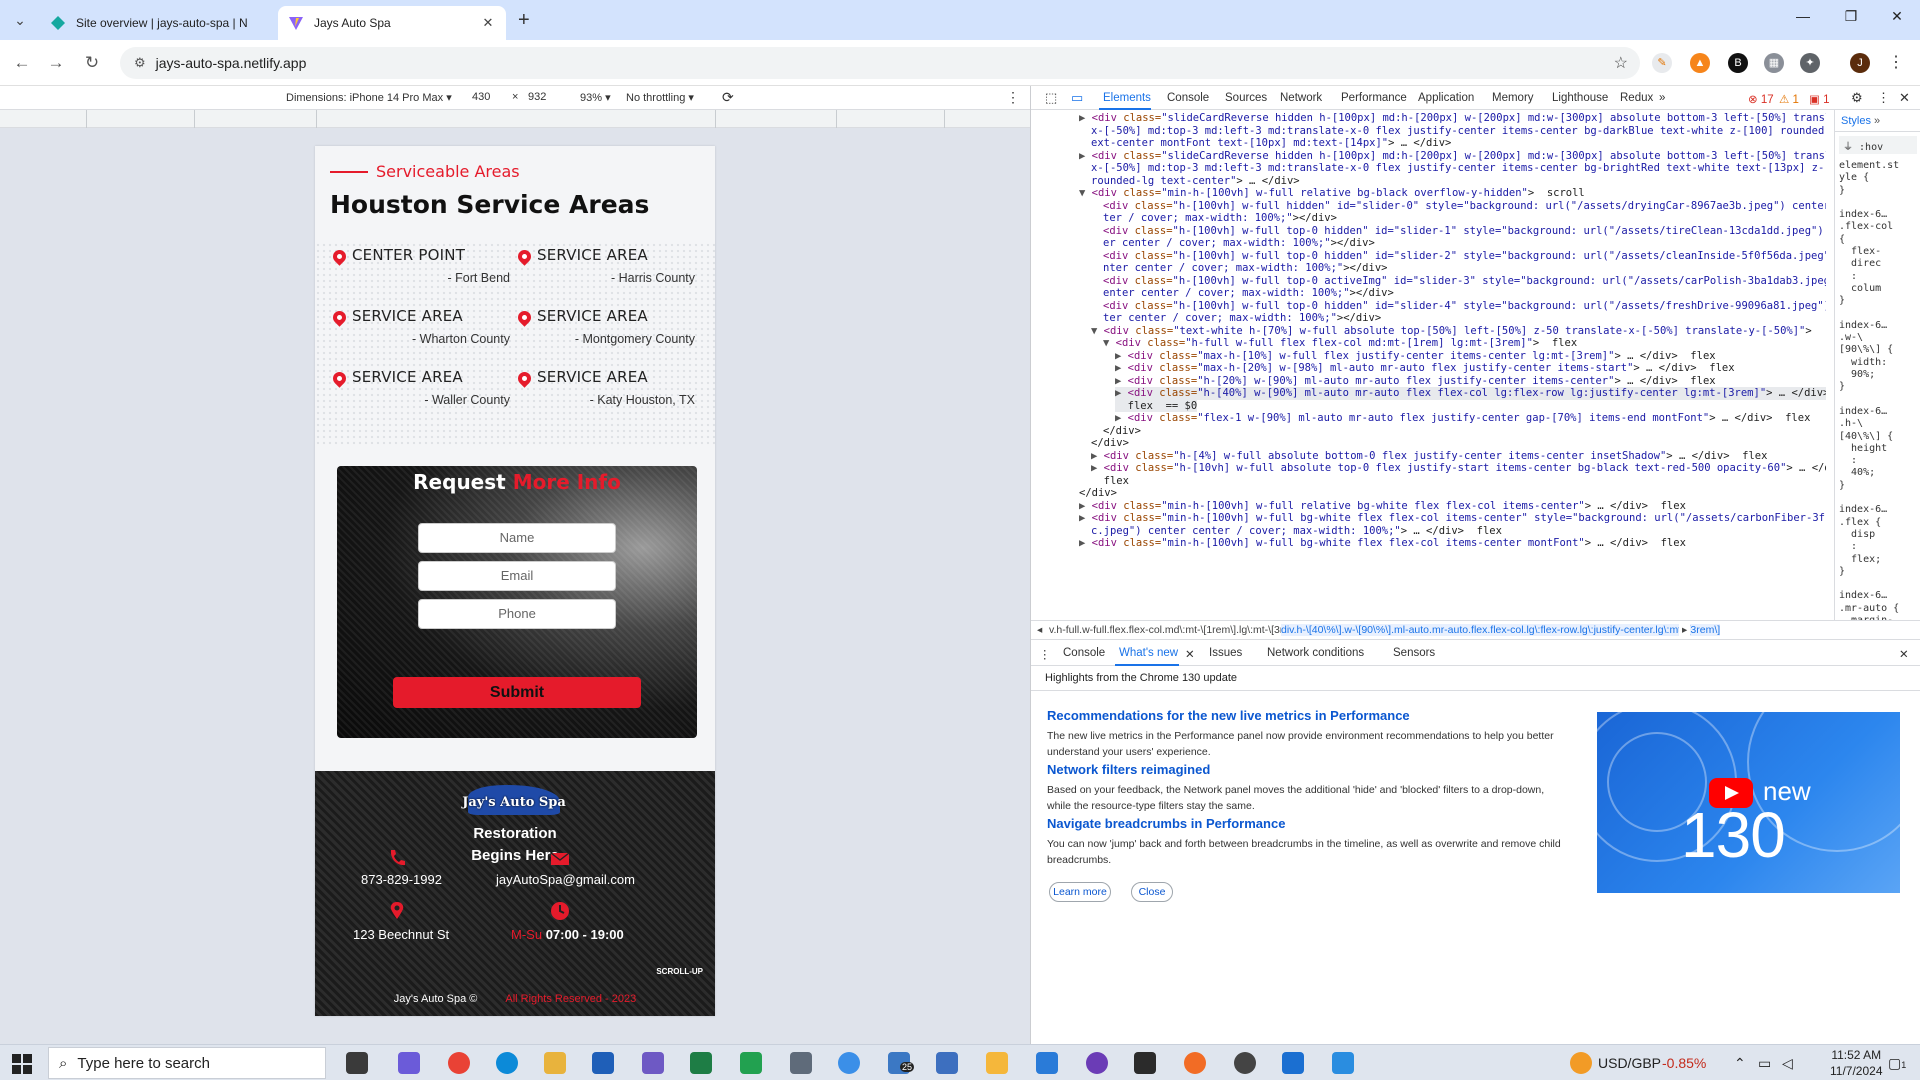 This screenshot has width=1920, height=1080. What do you see at coordinates (459, 1063) in the screenshot?
I see `chrome-icon` at bounding box center [459, 1063].